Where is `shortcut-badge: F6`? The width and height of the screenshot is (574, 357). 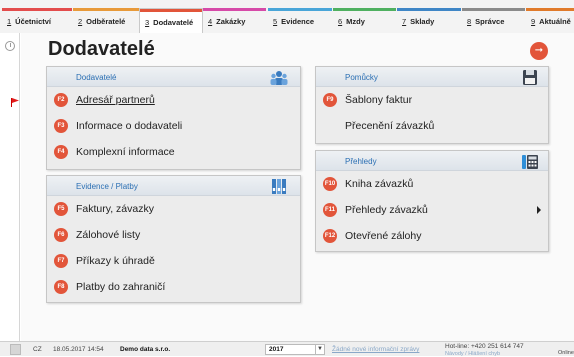 shortcut-badge: F6 is located at coordinates (61, 235).